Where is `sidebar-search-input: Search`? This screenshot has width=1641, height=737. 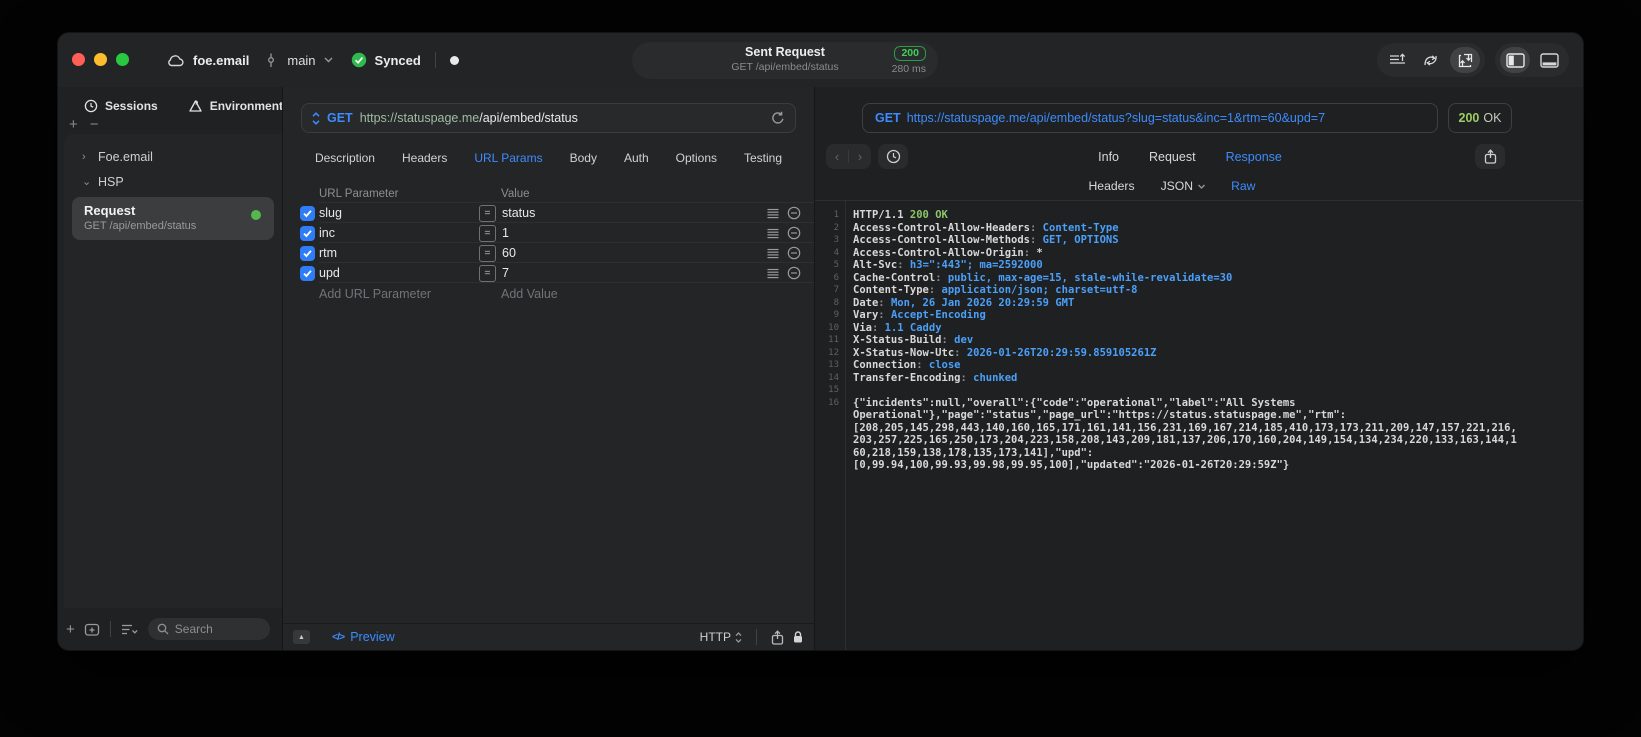
sidebar-search-input: Search is located at coordinates (208, 629).